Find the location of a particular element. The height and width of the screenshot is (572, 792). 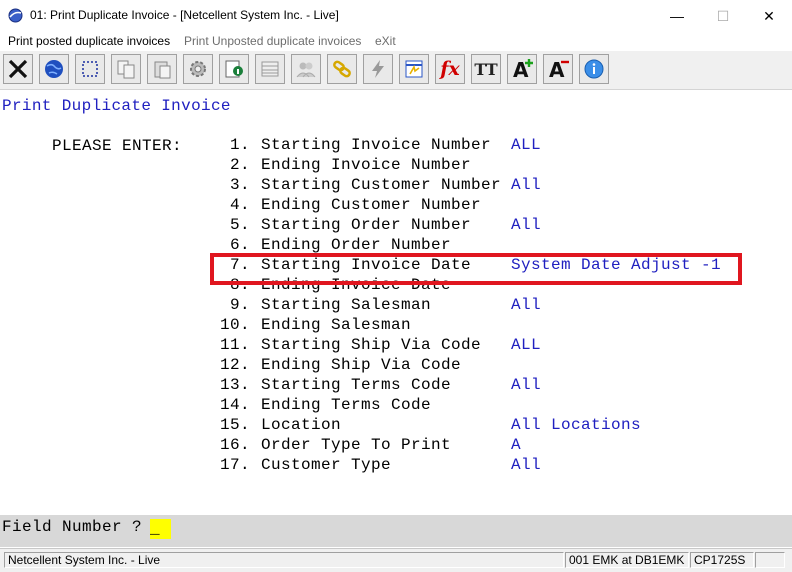

field-row: 5. Starting Order Number All is located at coordinates (396, 226).